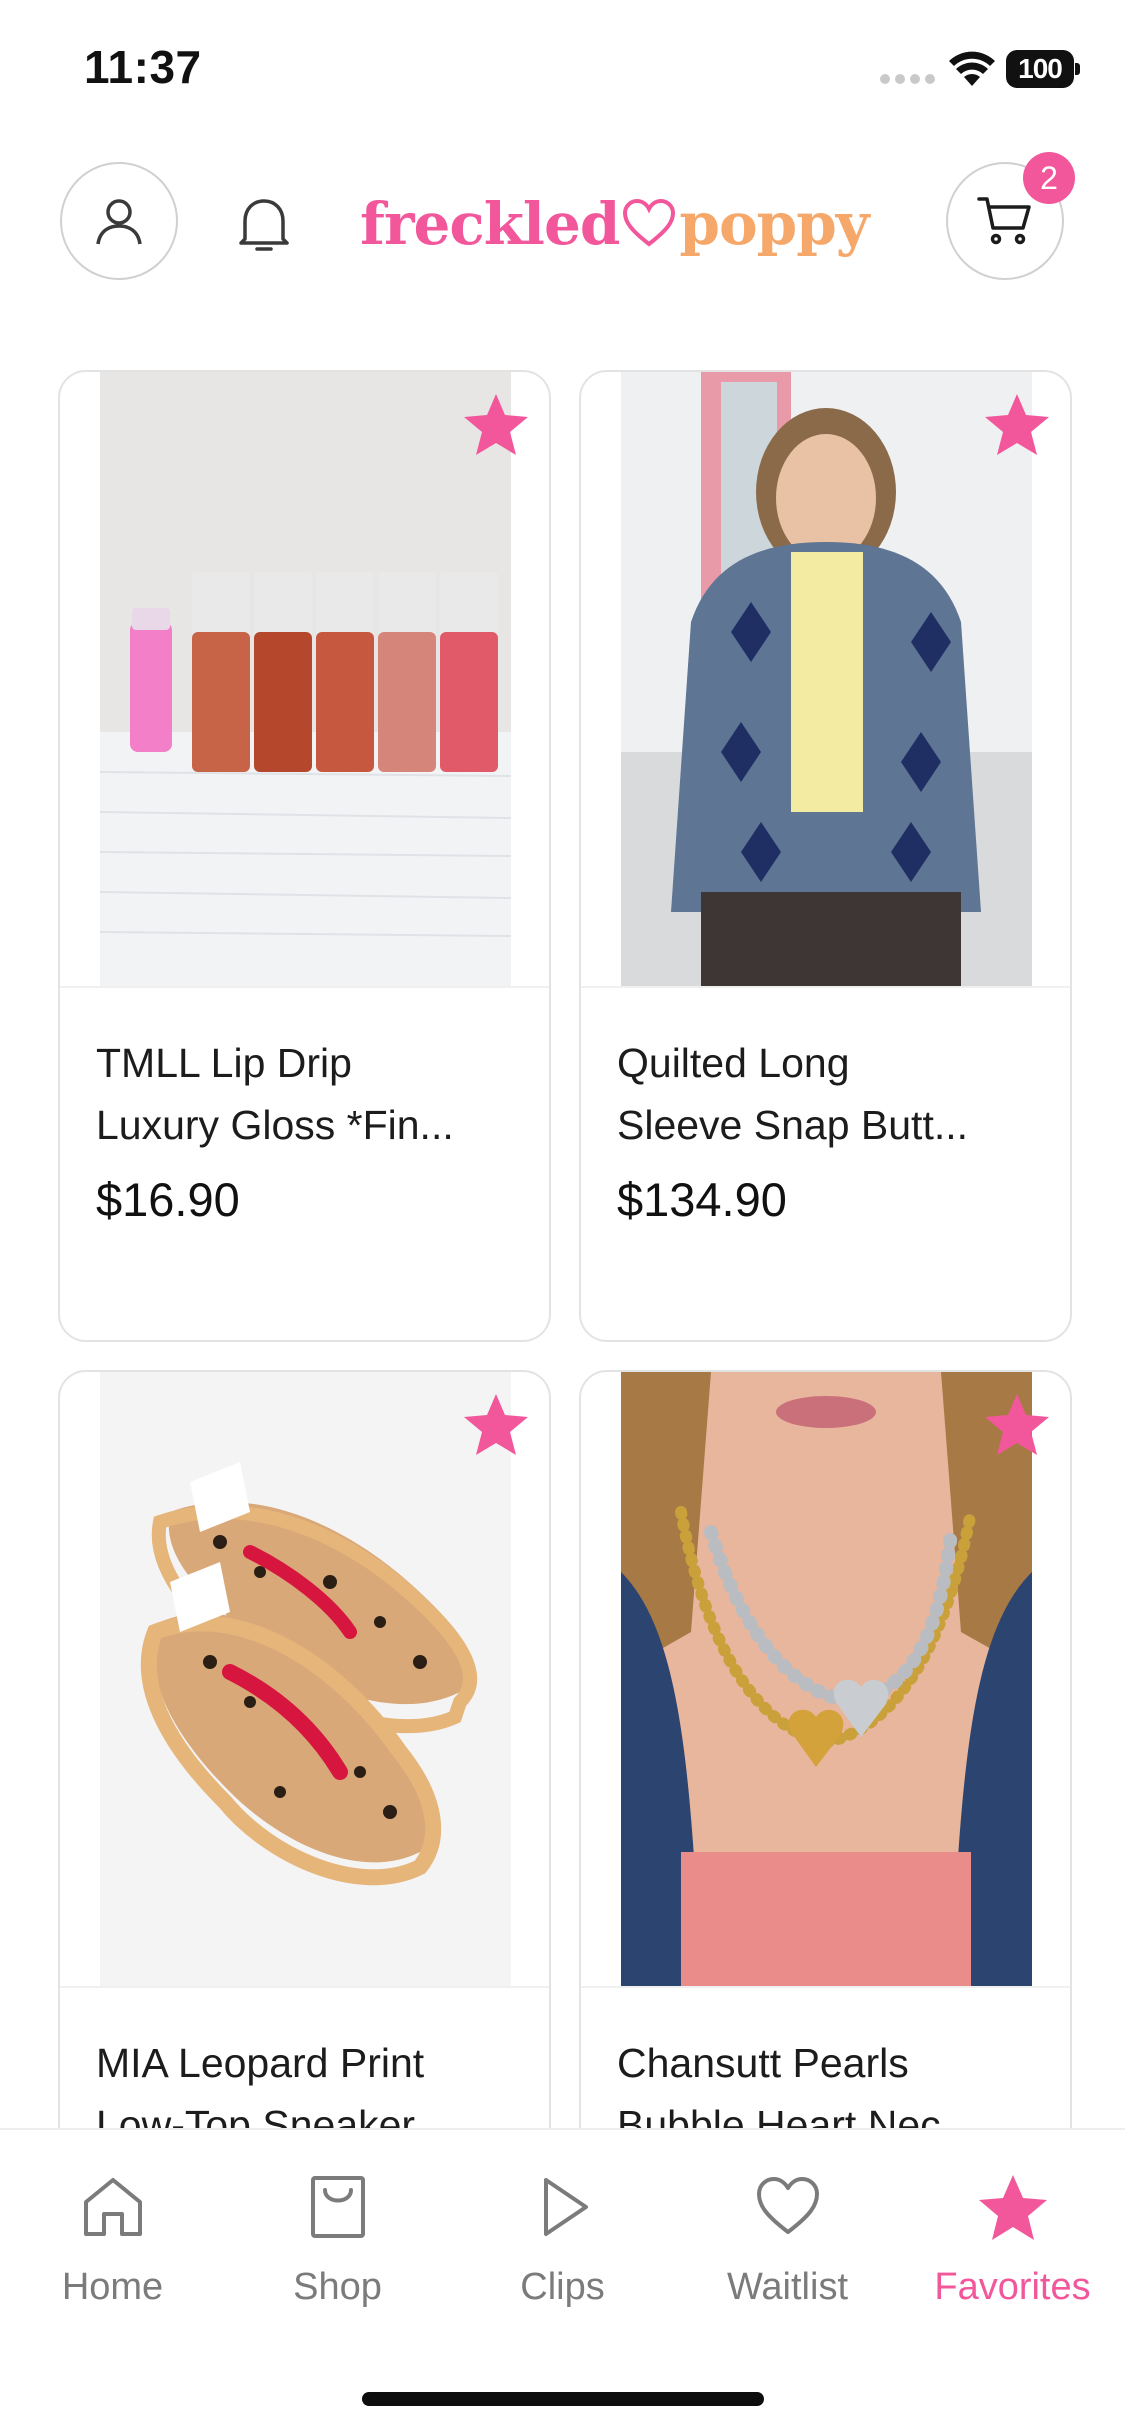 The image size is (1125, 2436). I want to click on logo-text-poppy: poppy, so click(774, 224).